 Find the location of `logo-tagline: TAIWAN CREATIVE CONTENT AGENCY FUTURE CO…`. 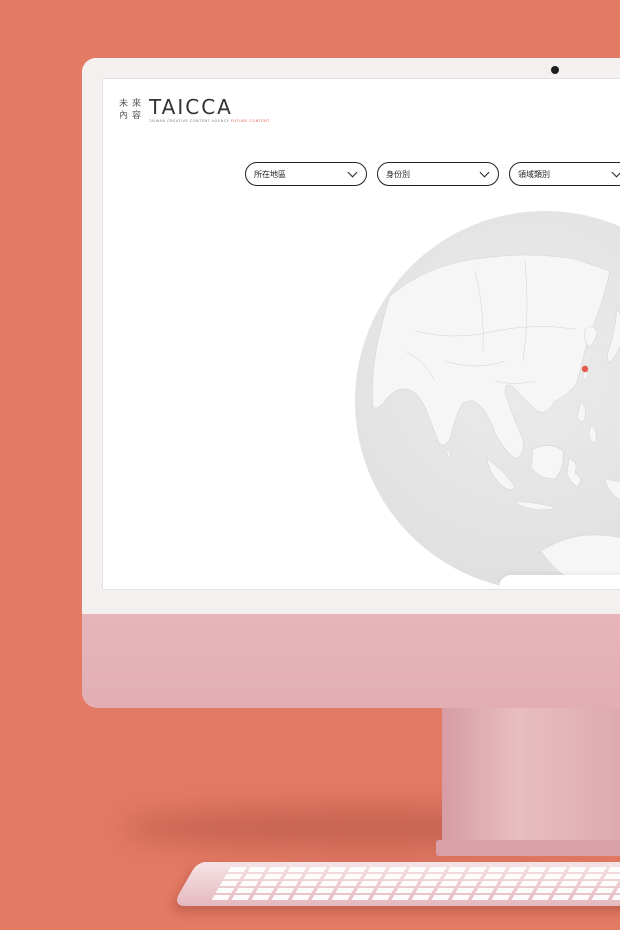

logo-tagline: TAIWAN CREATIVE CONTENT AGENCY FUTURE CO… is located at coordinates (209, 121).